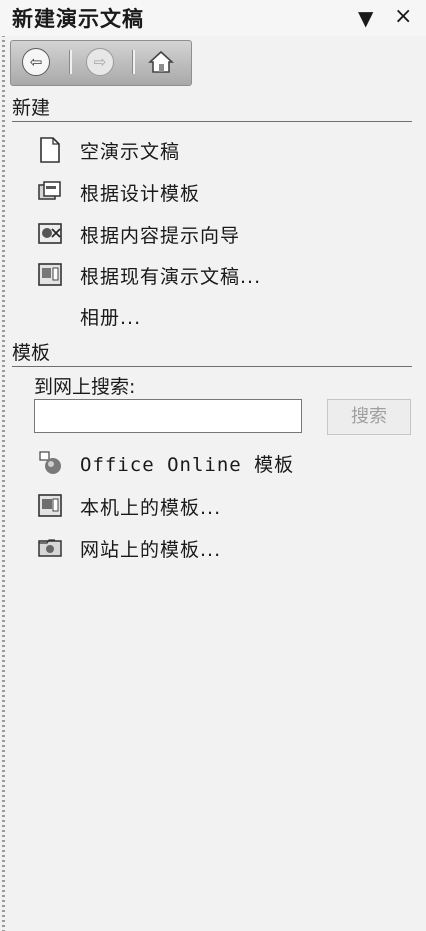 The image size is (426, 931). Describe the element at coordinates (50, 192) in the screenshot. I see `design-template-icon` at that location.